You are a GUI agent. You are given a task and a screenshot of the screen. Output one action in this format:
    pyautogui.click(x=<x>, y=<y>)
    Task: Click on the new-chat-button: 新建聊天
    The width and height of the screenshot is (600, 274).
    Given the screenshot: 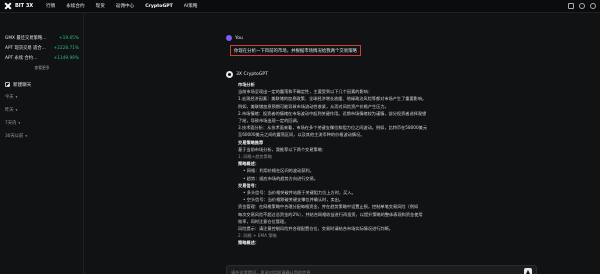 What is the action you would take?
    pyautogui.click(x=42, y=84)
    